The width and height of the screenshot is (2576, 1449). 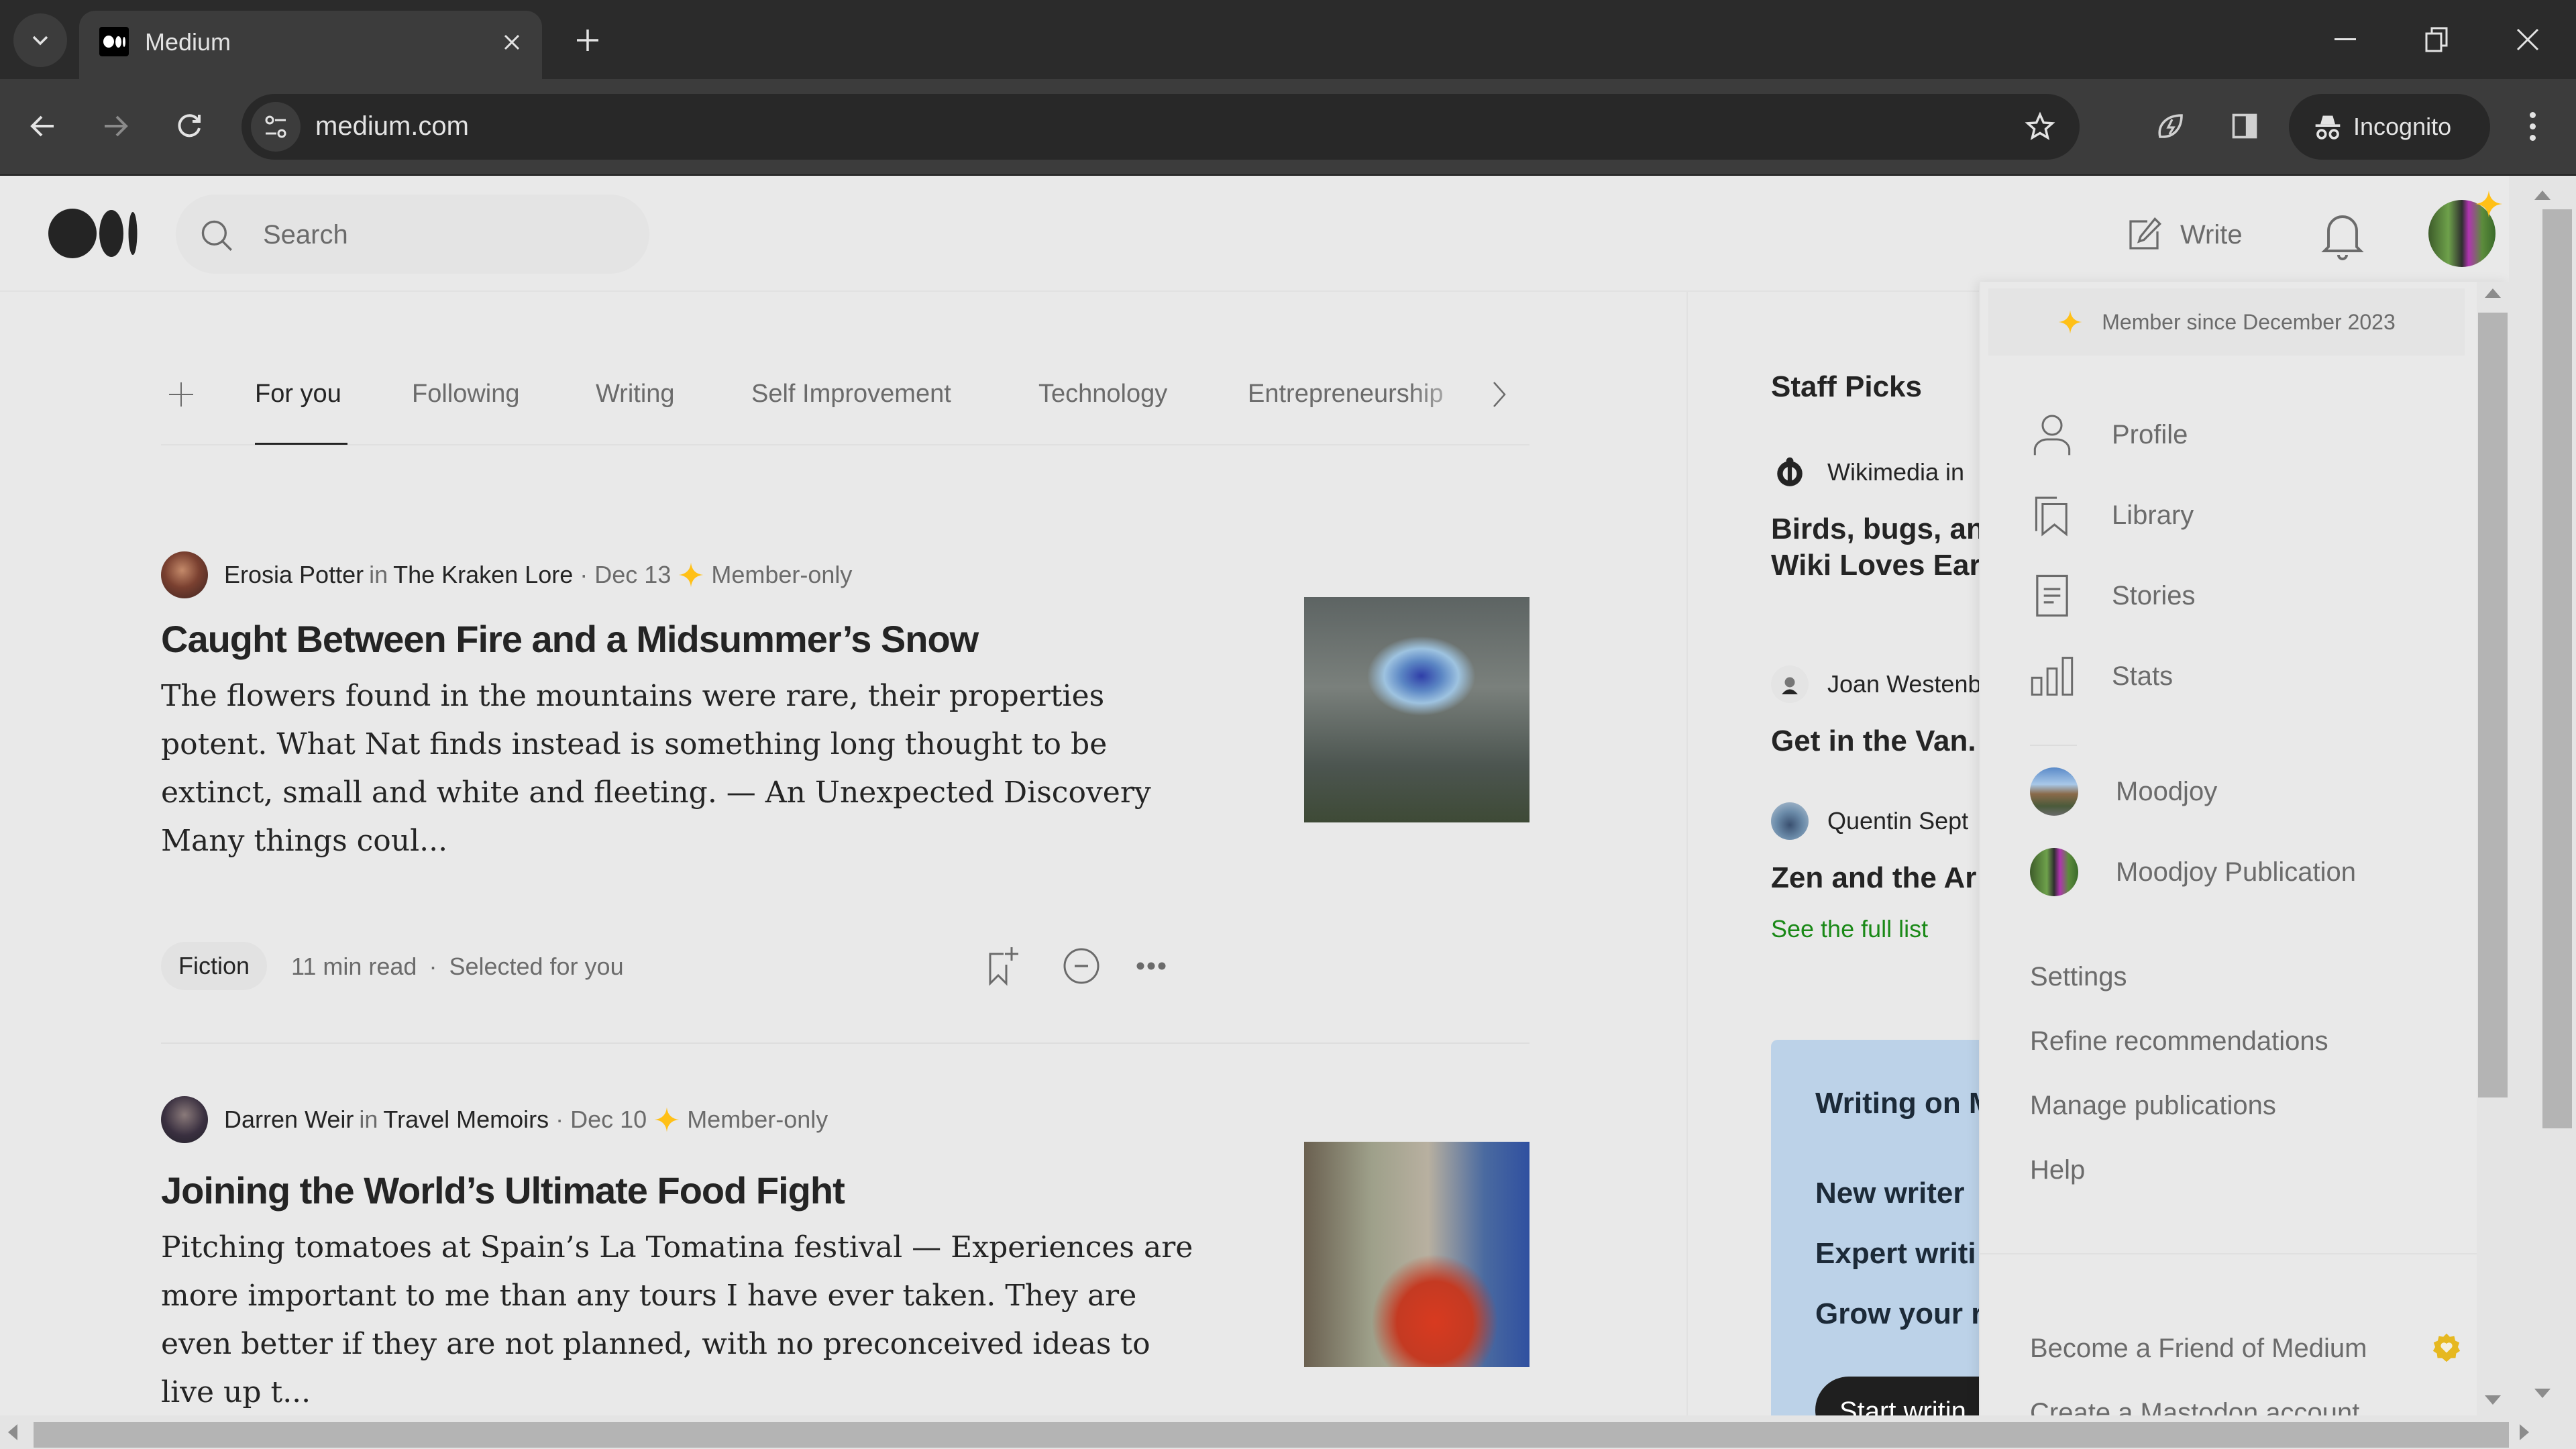 What do you see at coordinates (368, 1119) in the screenshot?
I see `in-label: in` at bounding box center [368, 1119].